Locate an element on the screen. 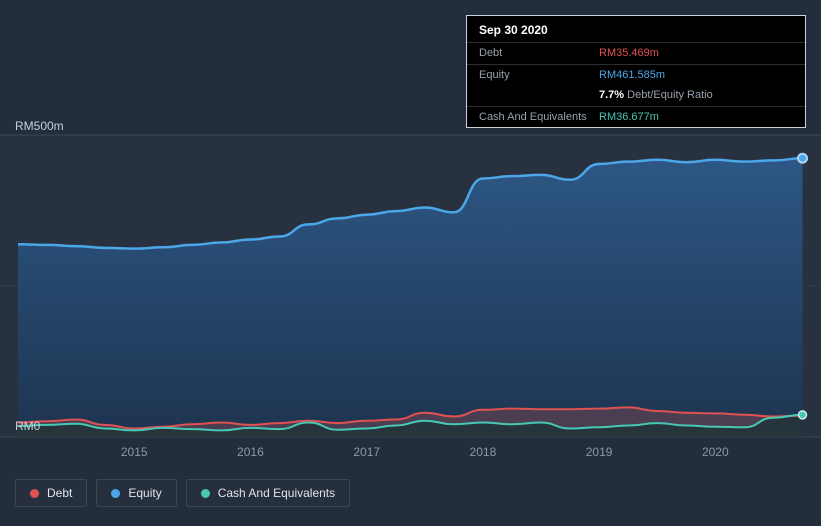  tooltip-ratio-percent: 7.7% is located at coordinates (612, 95).